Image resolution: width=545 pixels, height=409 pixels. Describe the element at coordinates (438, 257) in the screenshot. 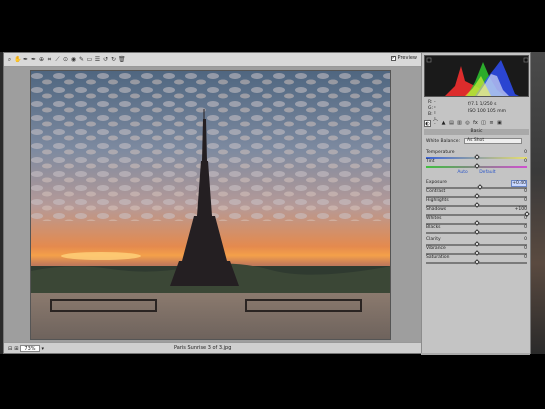

I see `slider-label: Saturation` at that location.